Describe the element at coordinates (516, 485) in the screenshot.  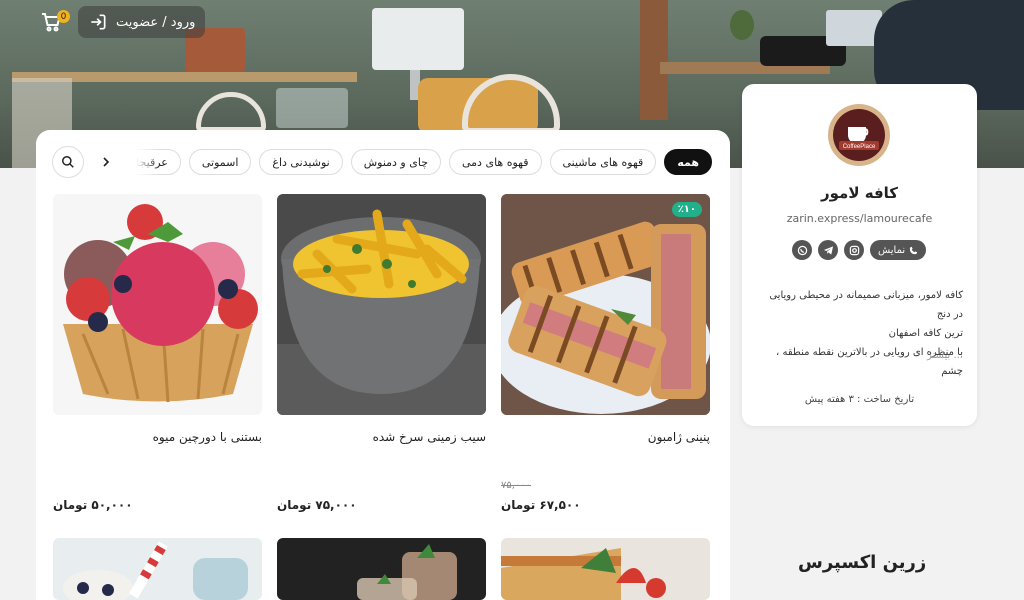
I see `product-old-price: ۷۵,۰۰۰` at that location.